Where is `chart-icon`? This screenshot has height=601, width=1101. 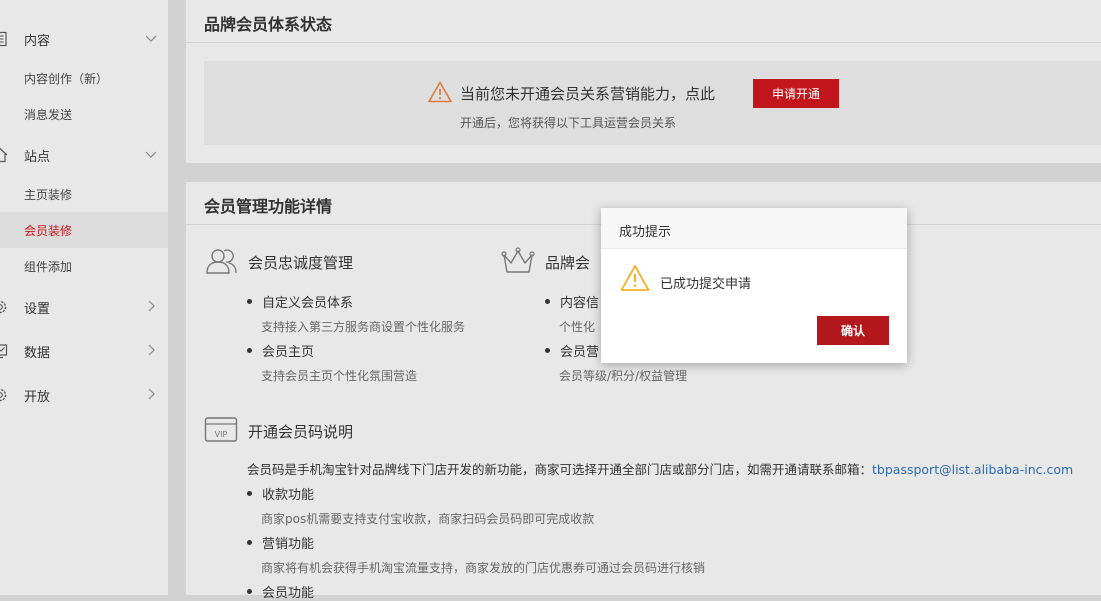 chart-icon is located at coordinates (4, 351).